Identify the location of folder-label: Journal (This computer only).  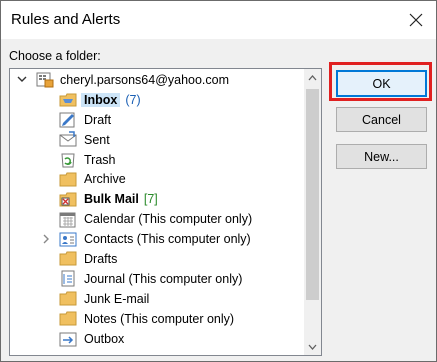
(163, 278).